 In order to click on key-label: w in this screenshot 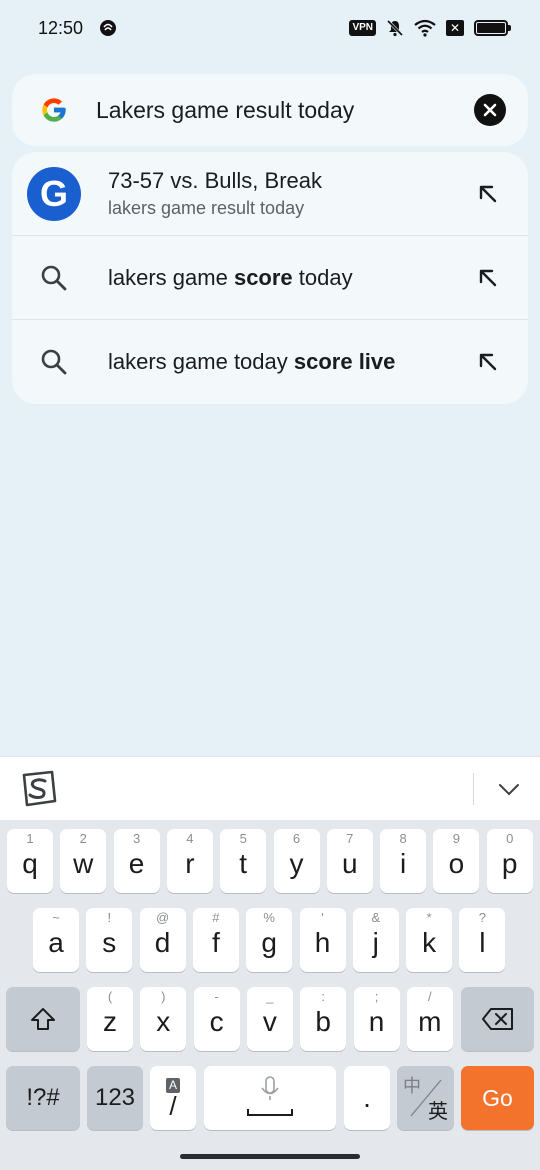, I will do `click(83, 863)`.